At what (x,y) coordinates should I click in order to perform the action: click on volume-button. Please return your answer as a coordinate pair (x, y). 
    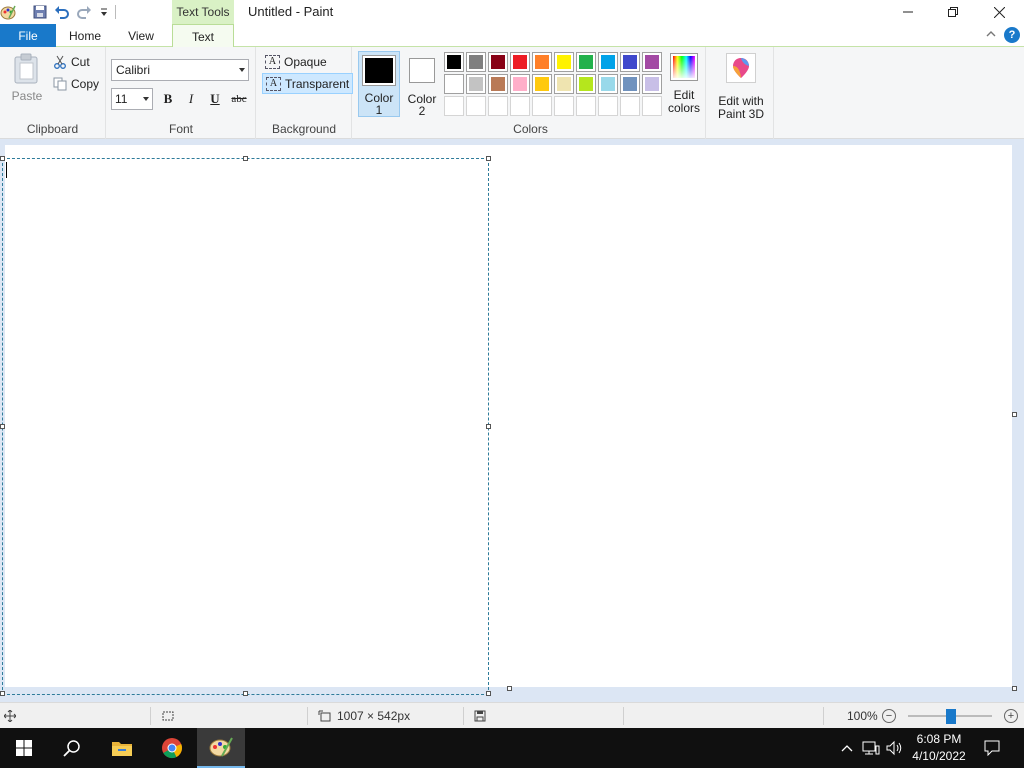
    Looking at the image, I should click on (895, 748).